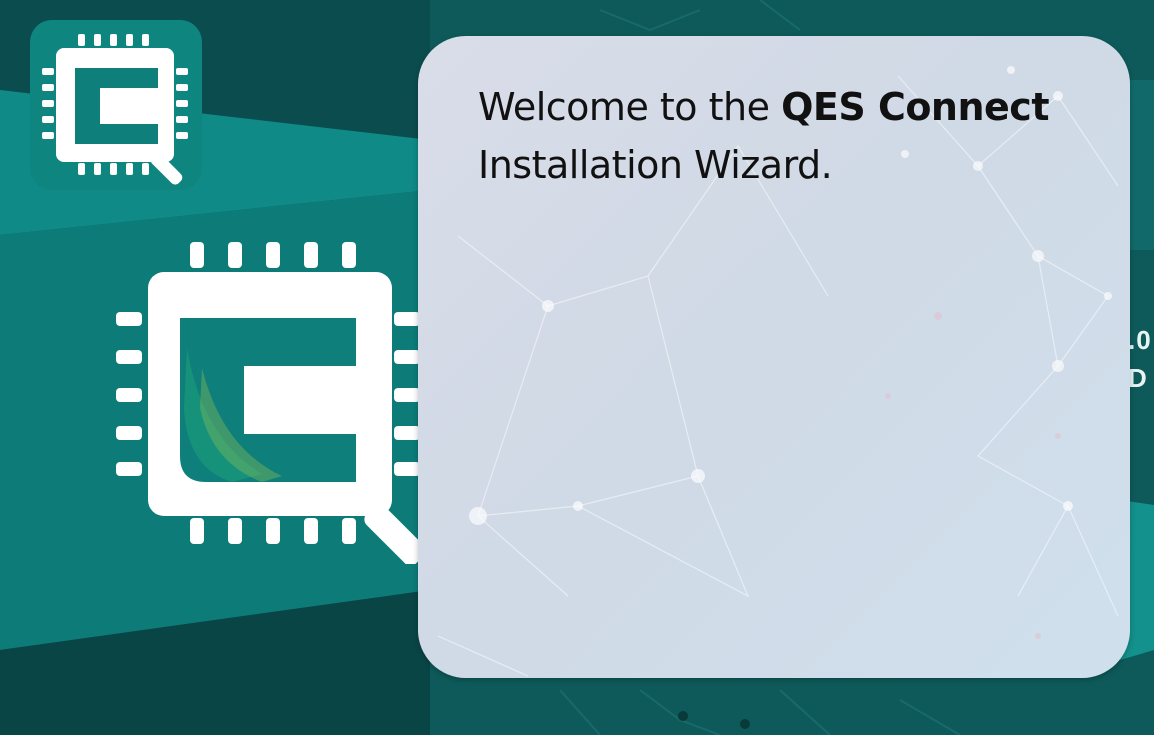 The width and height of the screenshot is (1154, 735). I want to click on welcome-prefix: Welcome to the, so click(630, 107).